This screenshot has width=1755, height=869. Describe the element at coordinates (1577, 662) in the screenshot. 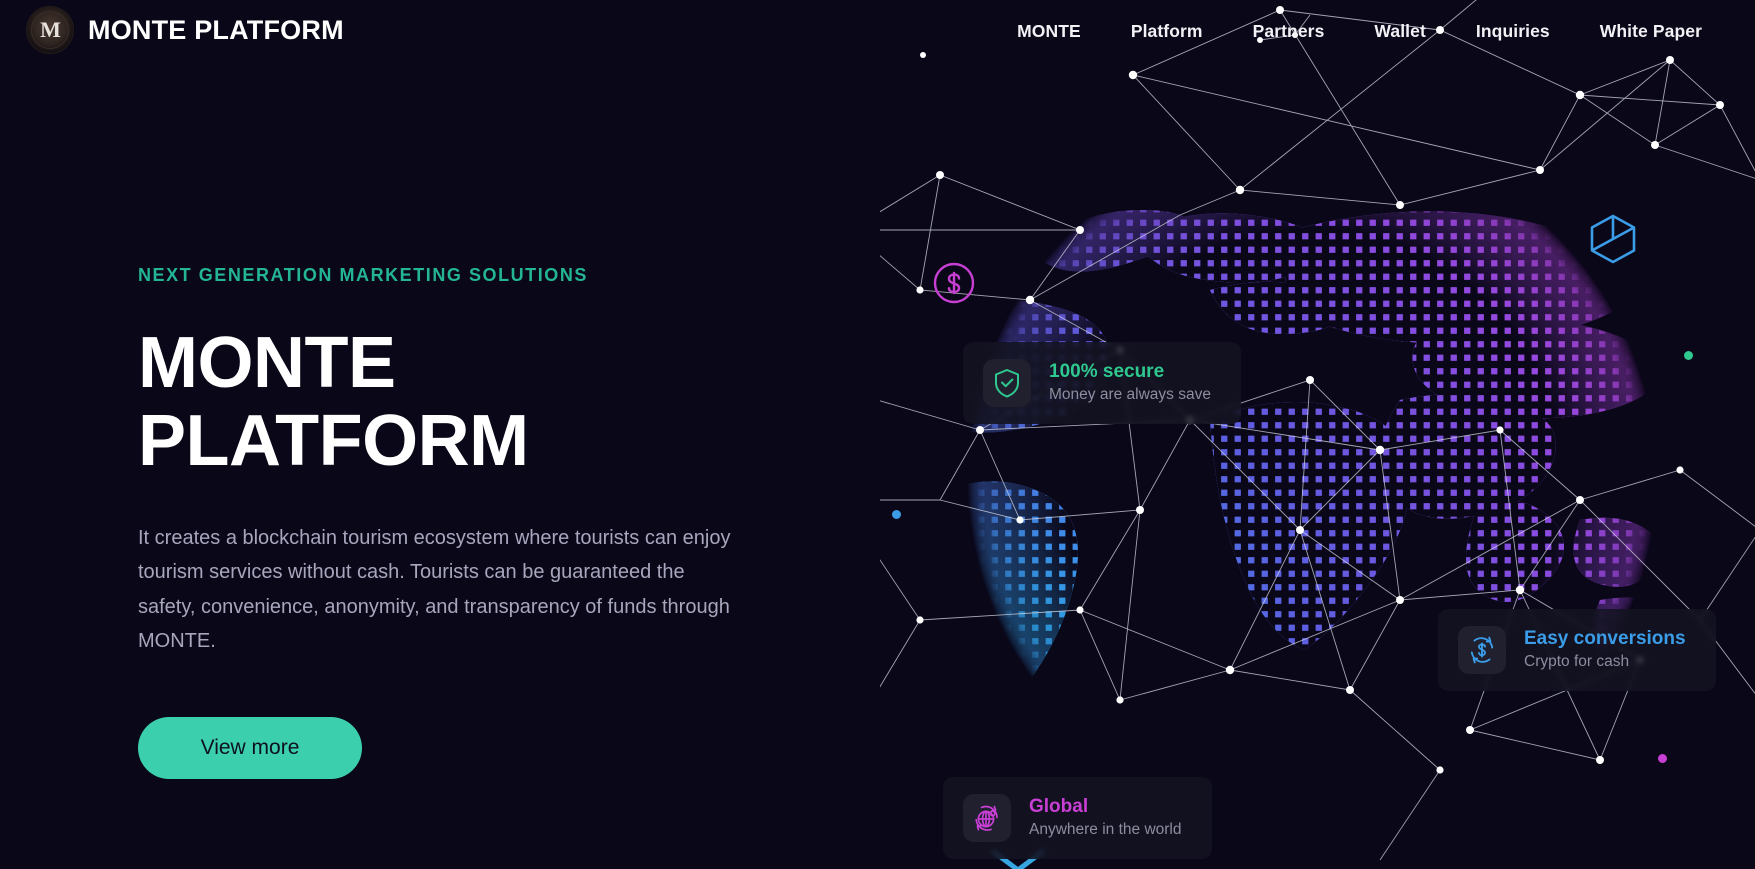

I see `feature-card-subtitle: Crypto for cash` at that location.